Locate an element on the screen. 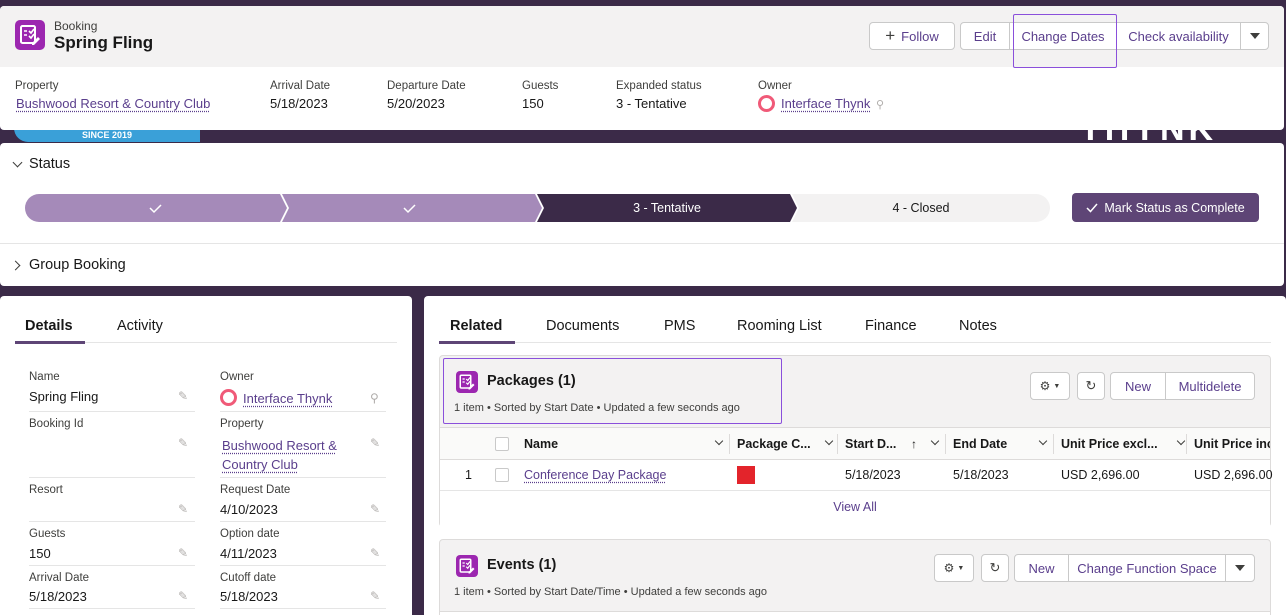 The image size is (1286, 615). label-resort: Resort is located at coordinates (46, 490).